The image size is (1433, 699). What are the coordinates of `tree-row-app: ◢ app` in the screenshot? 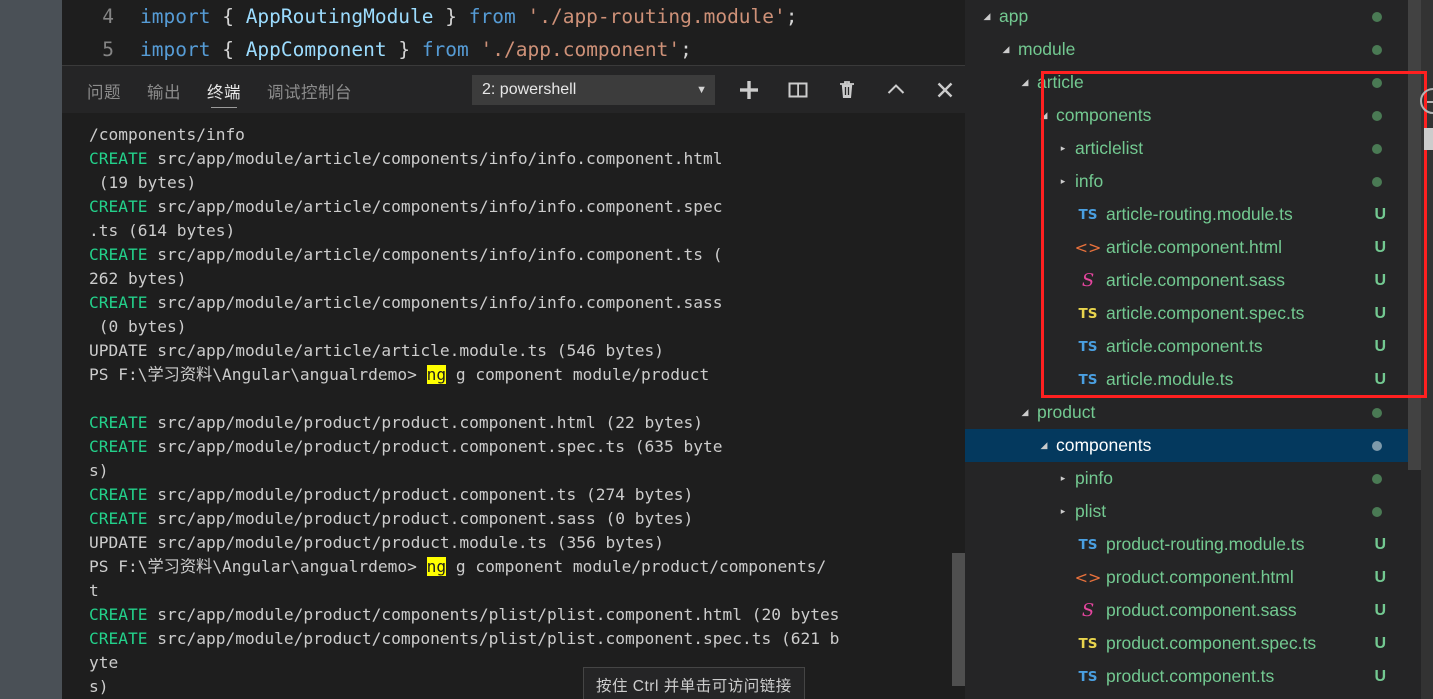 It's located at (1186, 16).